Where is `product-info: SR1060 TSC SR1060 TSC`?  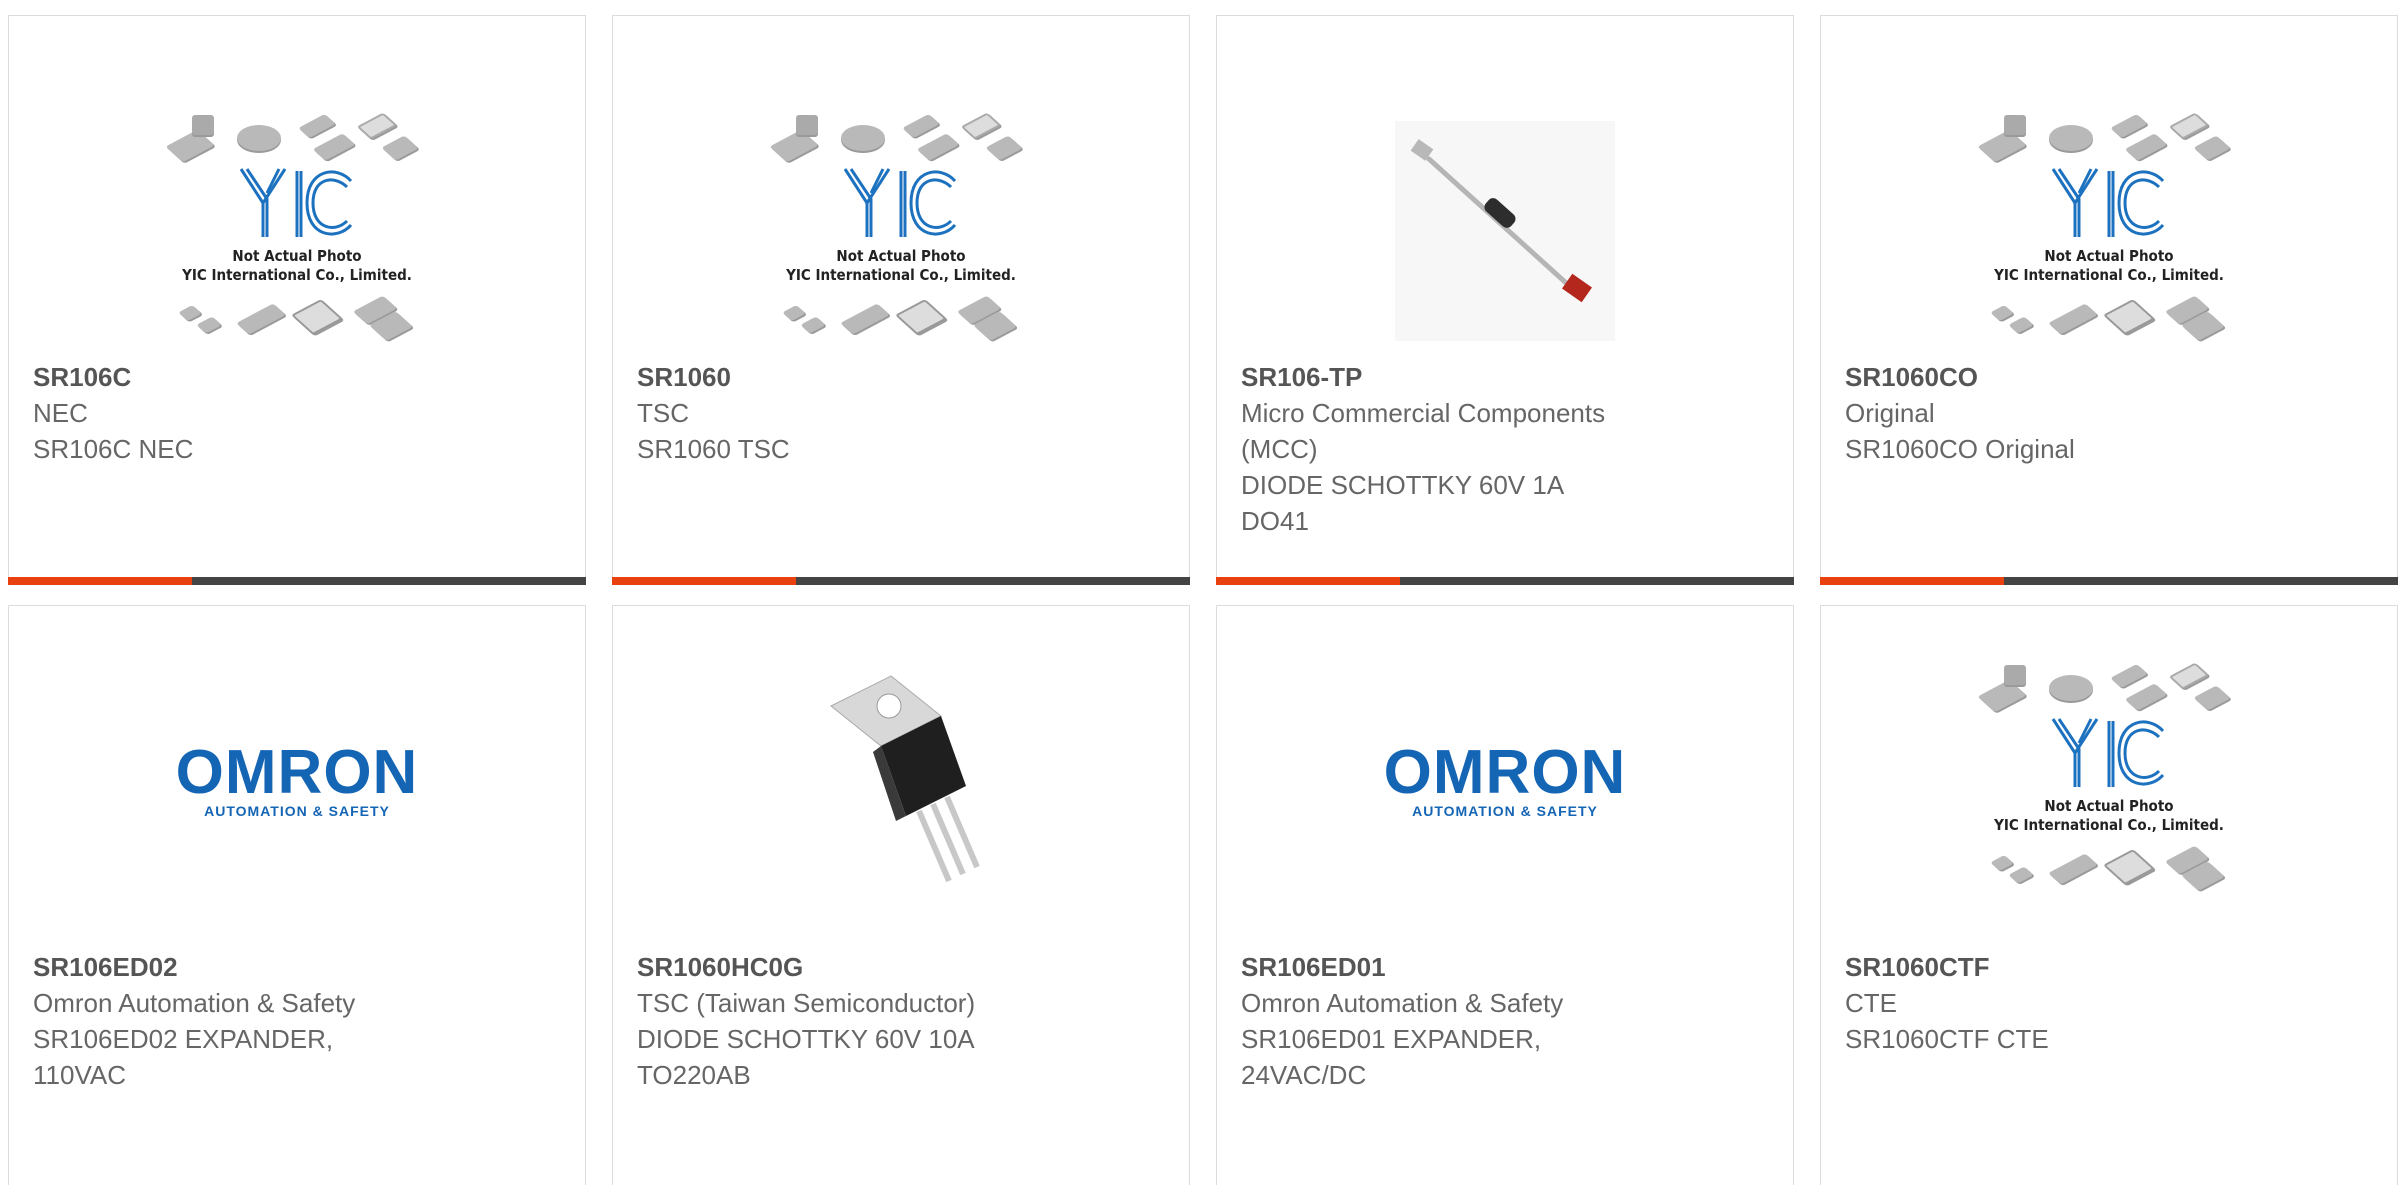 product-info: SR1060 TSC SR1060 TSC is located at coordinates (901, 413).